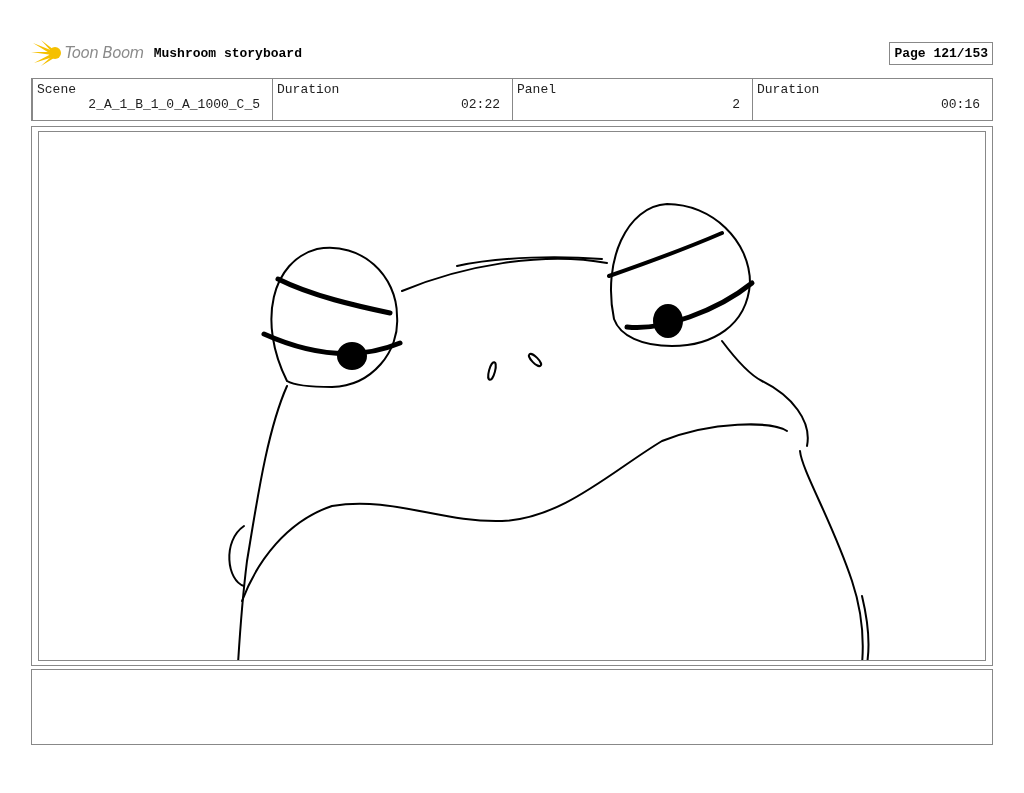 Image resolution: width=1024 pixels, height=793 pixels. Describe the element at coordinates (536, 89) in the screenshot. I see `field-label: Panel` at that location.